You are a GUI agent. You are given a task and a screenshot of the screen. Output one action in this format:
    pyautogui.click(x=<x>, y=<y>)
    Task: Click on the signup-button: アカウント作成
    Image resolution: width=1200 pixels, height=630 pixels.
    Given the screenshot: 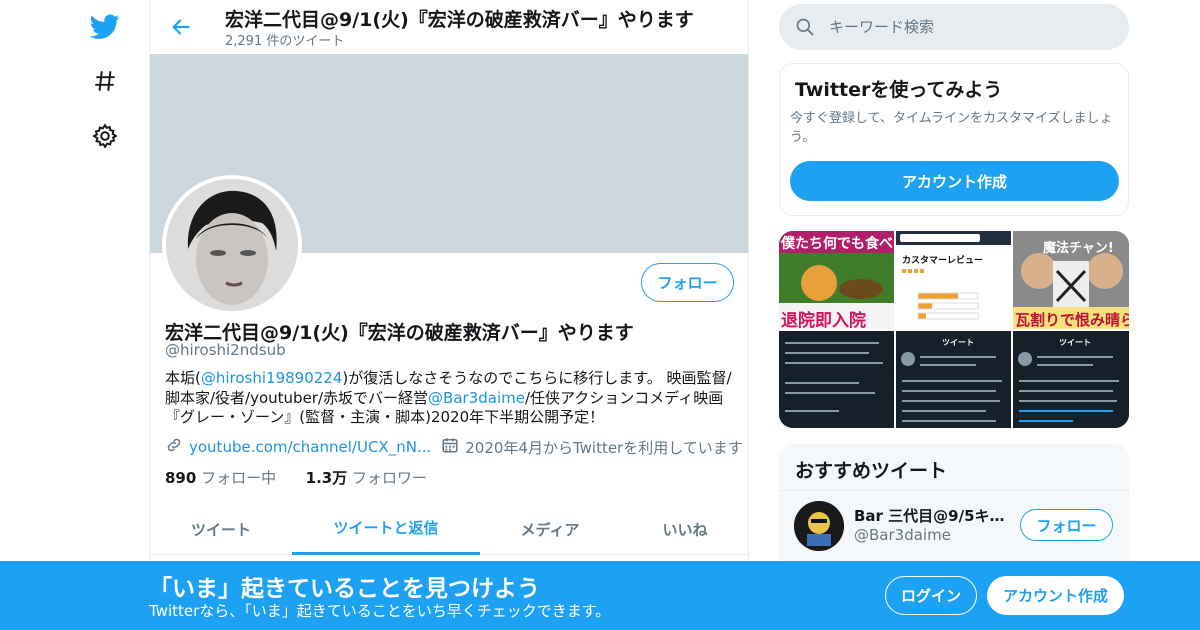 What is the action you would take?
    pyautogui.click(x=1055, y=595)
    